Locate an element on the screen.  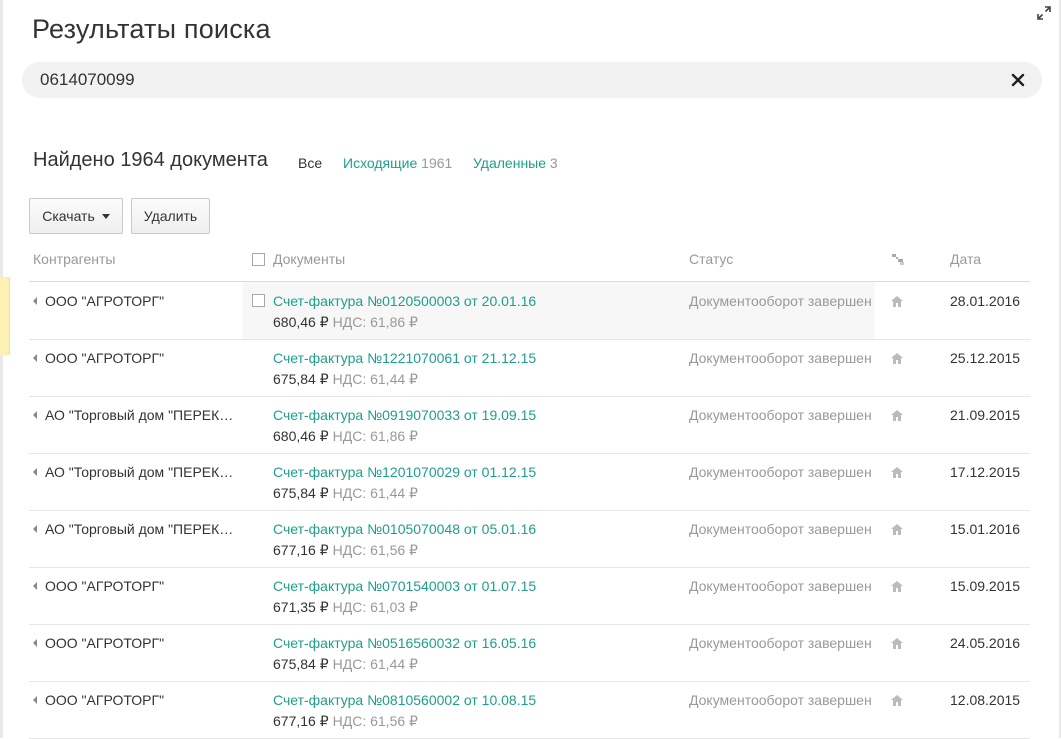
sort-settings-icon is located at coordinates (898, 259).